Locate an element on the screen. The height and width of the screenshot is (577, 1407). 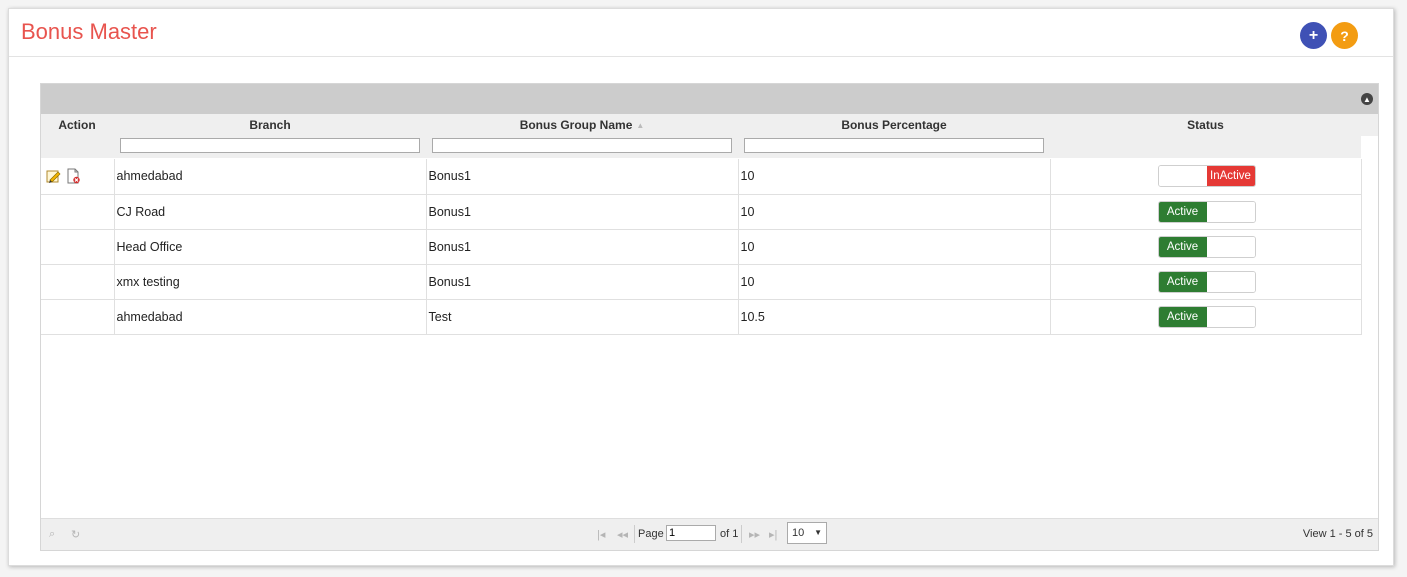
first-page-icon: |◂ is located at coordinates (601, 534).